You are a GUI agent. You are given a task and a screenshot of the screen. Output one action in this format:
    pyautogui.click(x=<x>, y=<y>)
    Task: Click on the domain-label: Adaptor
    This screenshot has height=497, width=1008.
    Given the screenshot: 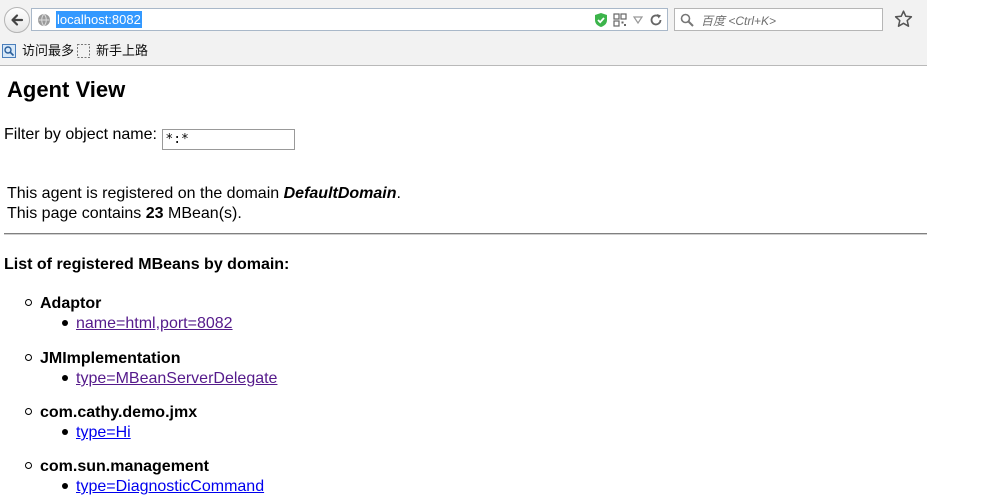 What is the action you would take?
    pyautogui.click(x=71, y=303)
    